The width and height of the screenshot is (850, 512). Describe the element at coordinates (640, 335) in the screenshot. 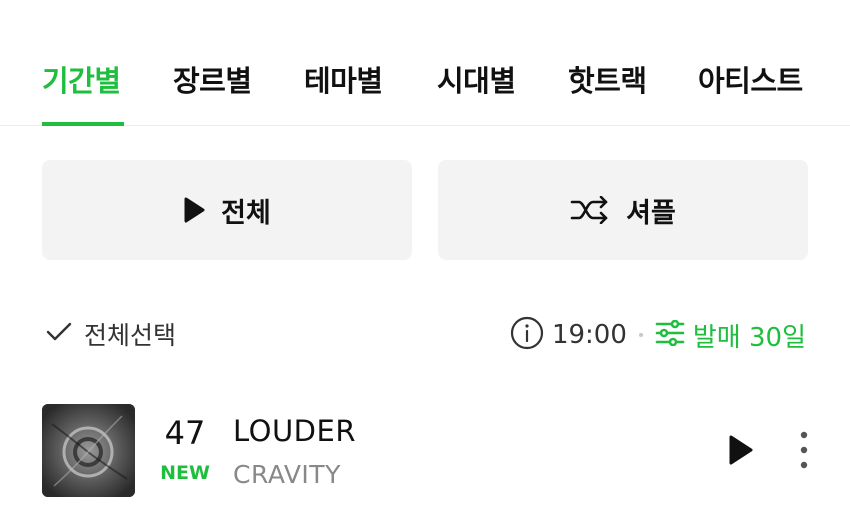

I see `separator-dot` at that location.